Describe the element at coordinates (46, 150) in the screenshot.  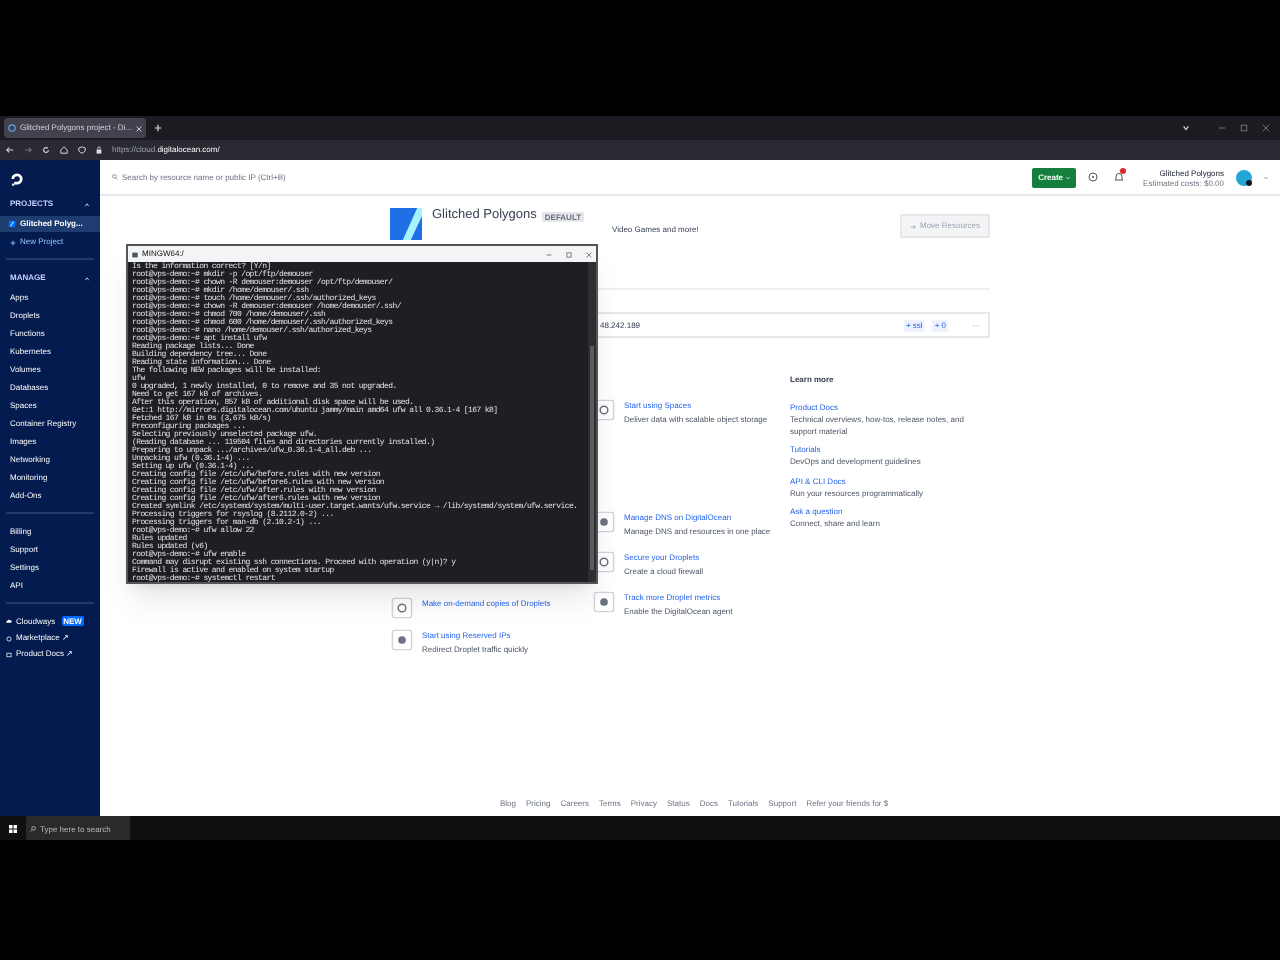
I see `reload-icon` at that location.